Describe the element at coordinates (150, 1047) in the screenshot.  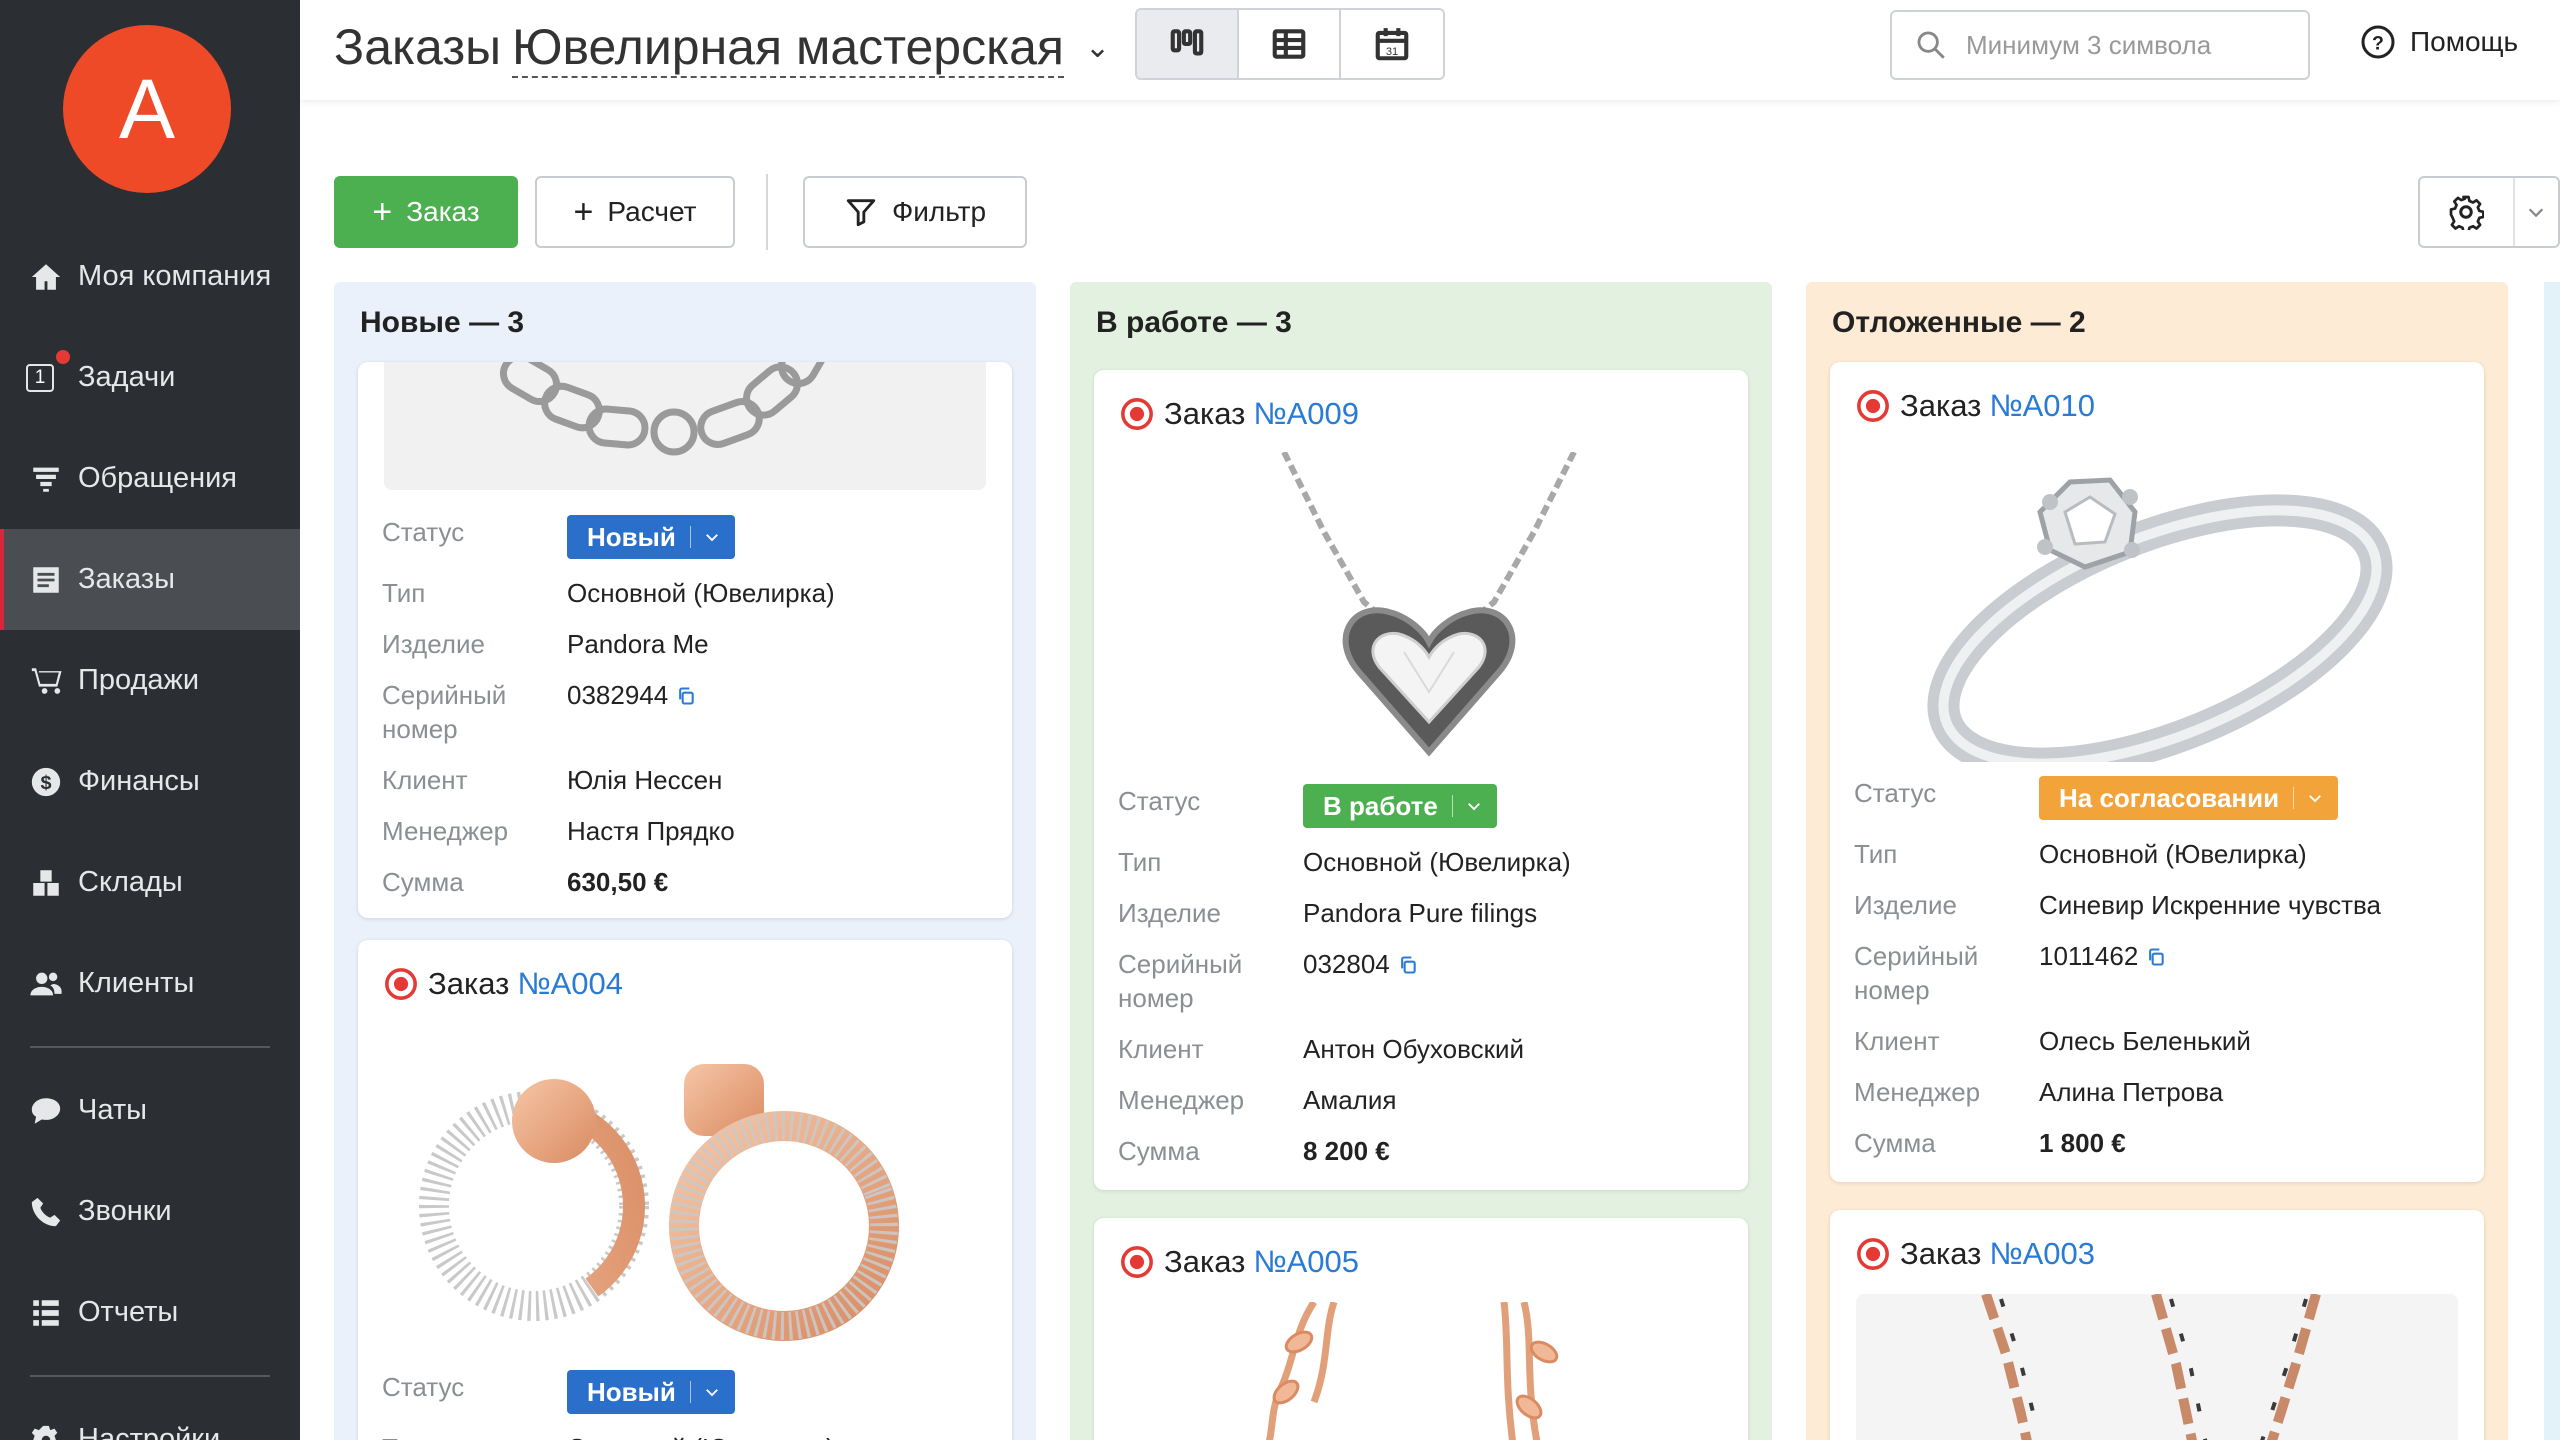
I see `sidebar-divider` at that location.